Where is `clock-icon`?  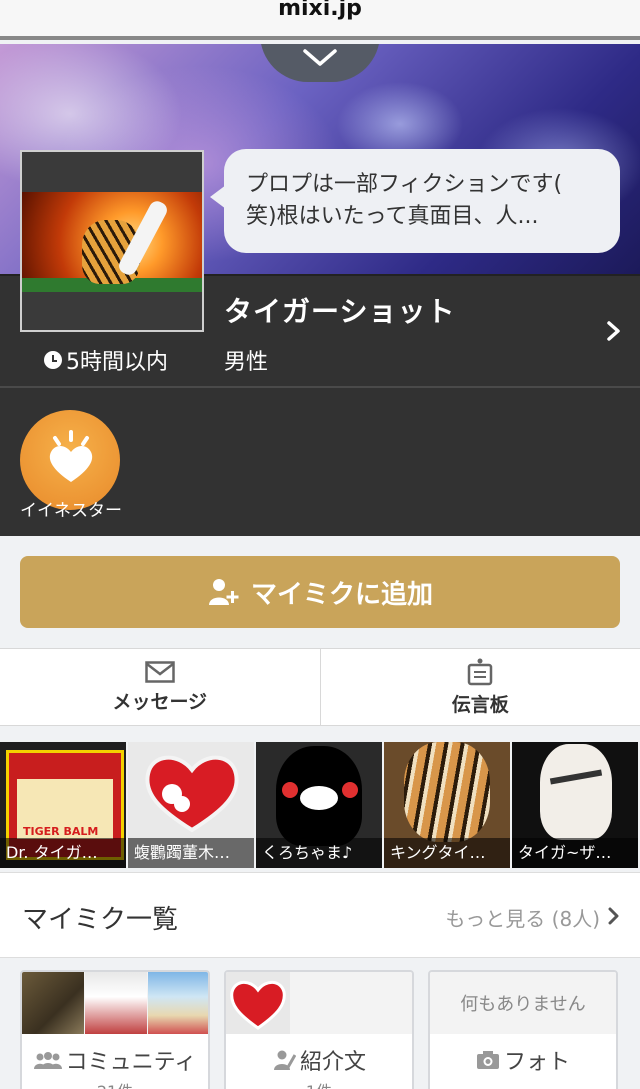 clock-icon is located at coordinates (53, 360).